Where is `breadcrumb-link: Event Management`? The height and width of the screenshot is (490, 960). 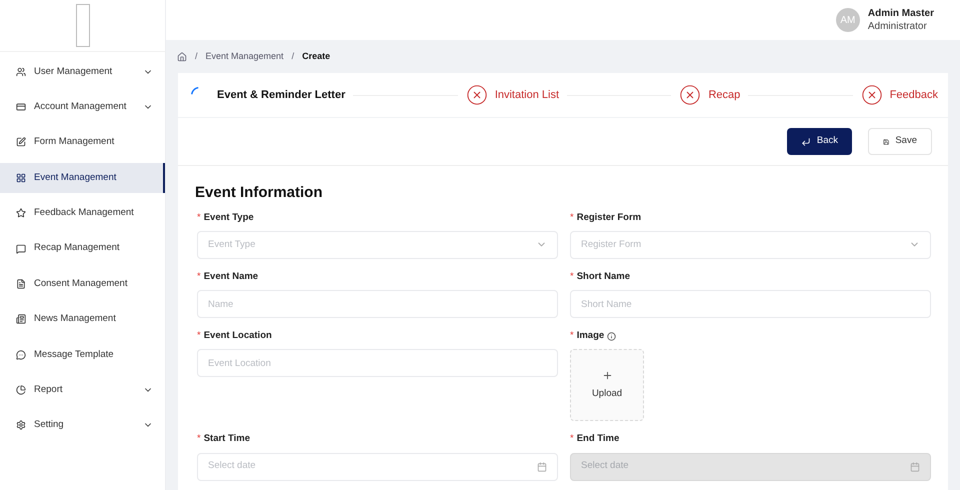
breadcrumb-link: Event Management is located at coordinates (245, 57).